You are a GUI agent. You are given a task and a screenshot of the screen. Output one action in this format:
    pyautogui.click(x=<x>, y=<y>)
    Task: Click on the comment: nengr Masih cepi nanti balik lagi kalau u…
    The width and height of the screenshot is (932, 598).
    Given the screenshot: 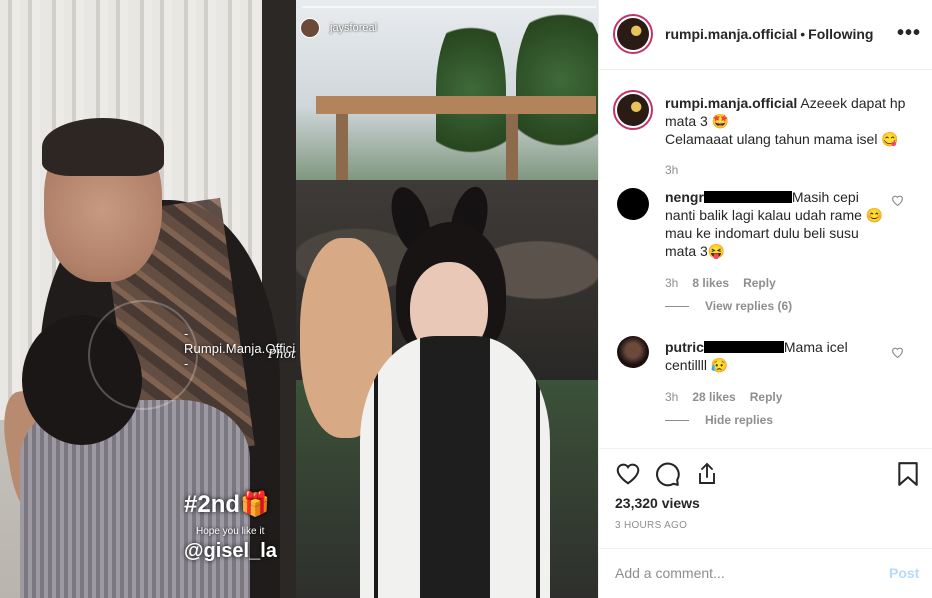 What is the action you would take?
    pyautogui.click(x=775, y=224)
    